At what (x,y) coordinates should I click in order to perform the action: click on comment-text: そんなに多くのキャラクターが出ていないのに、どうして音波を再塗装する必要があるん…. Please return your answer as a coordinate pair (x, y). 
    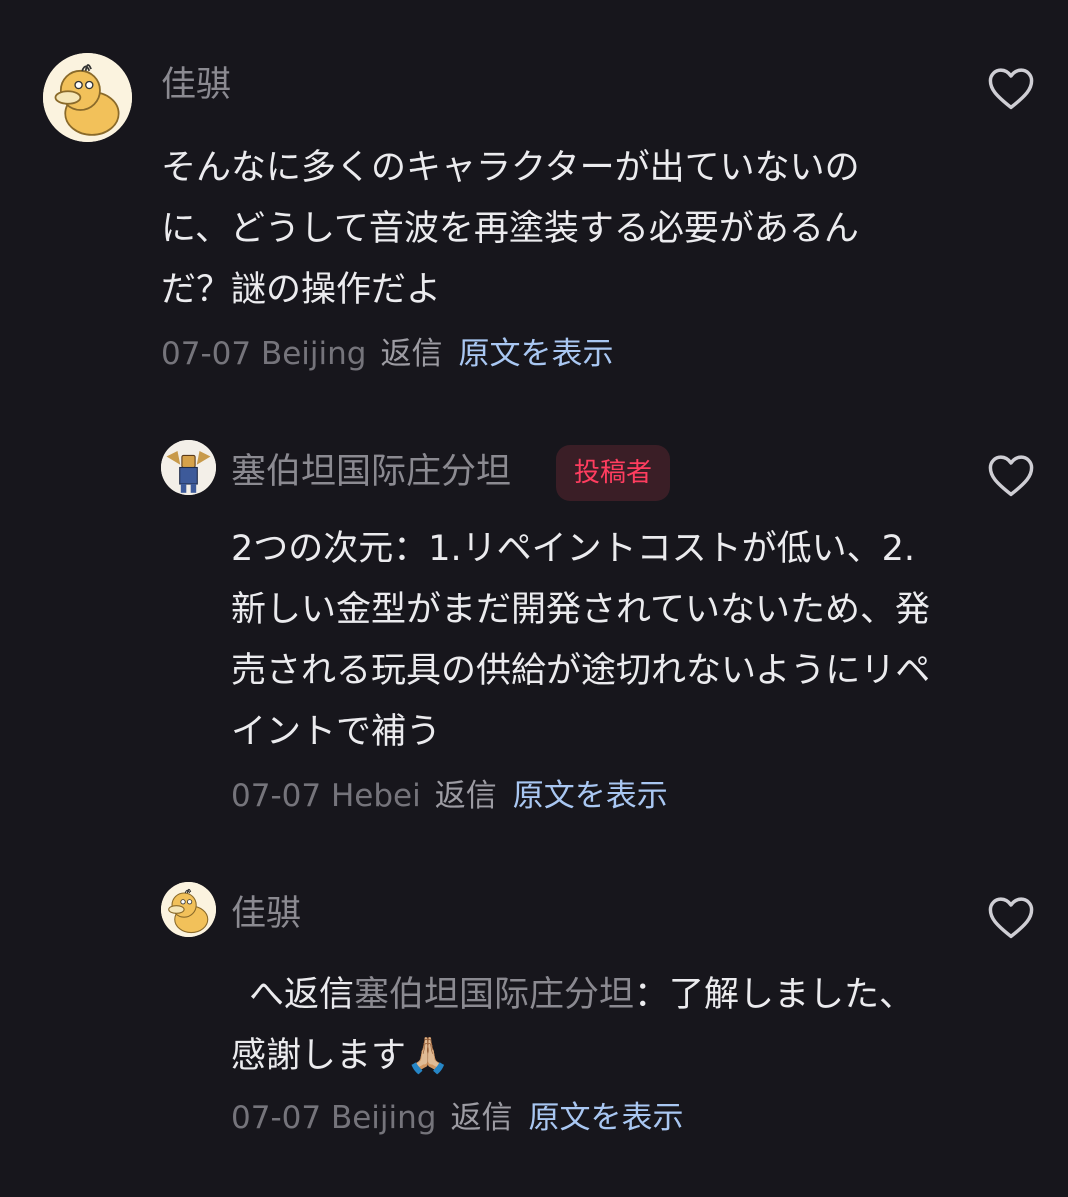
    Looking at the image, I should click on (510, 229).